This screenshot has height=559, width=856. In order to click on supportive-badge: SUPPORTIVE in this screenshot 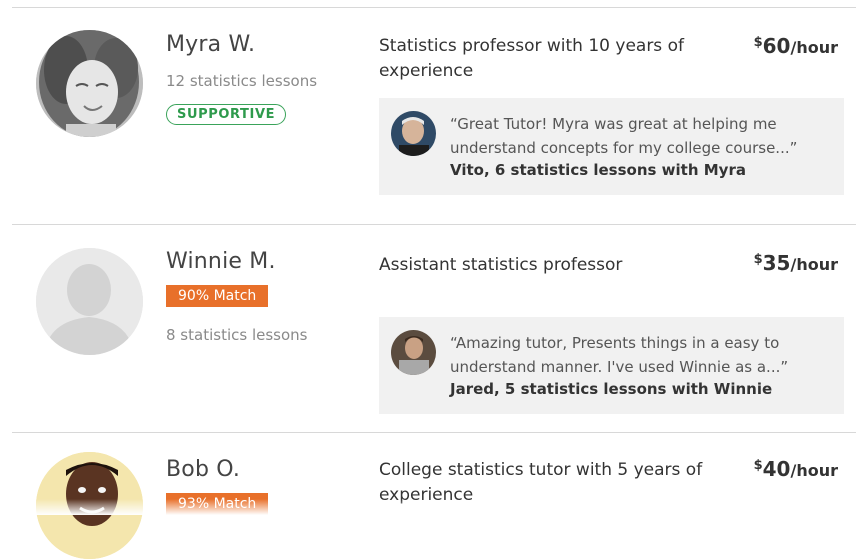, I will do `click(226, 114)`.